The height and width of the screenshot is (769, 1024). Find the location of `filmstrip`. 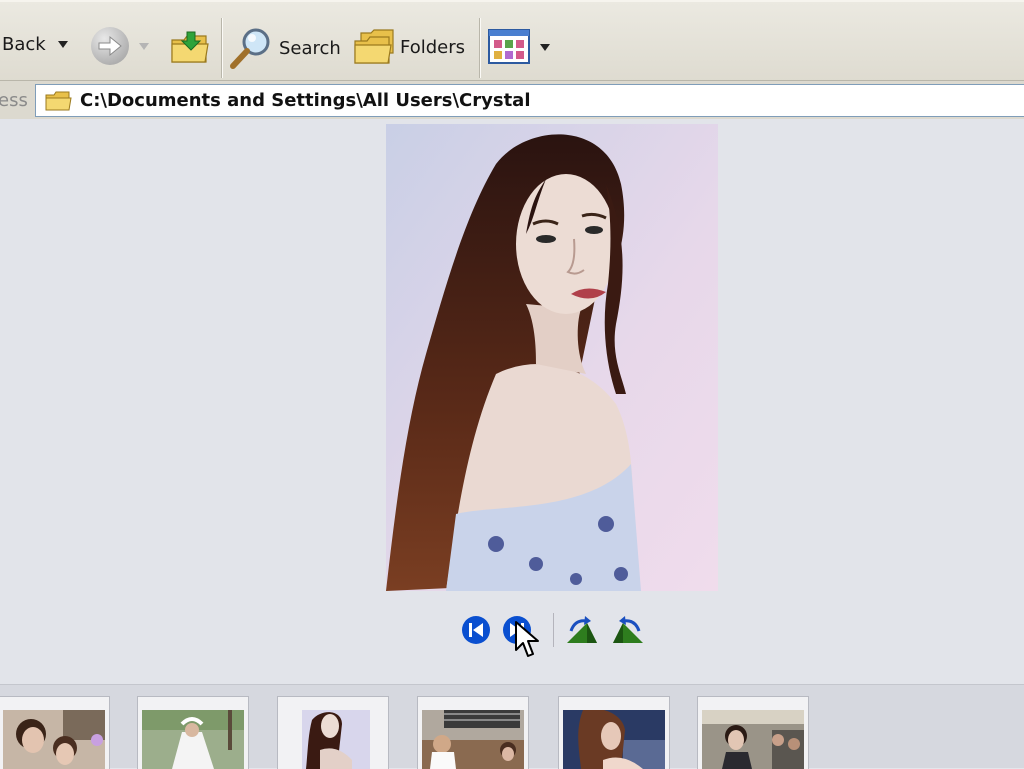

filmstrip is located at coordinates (512, 726).